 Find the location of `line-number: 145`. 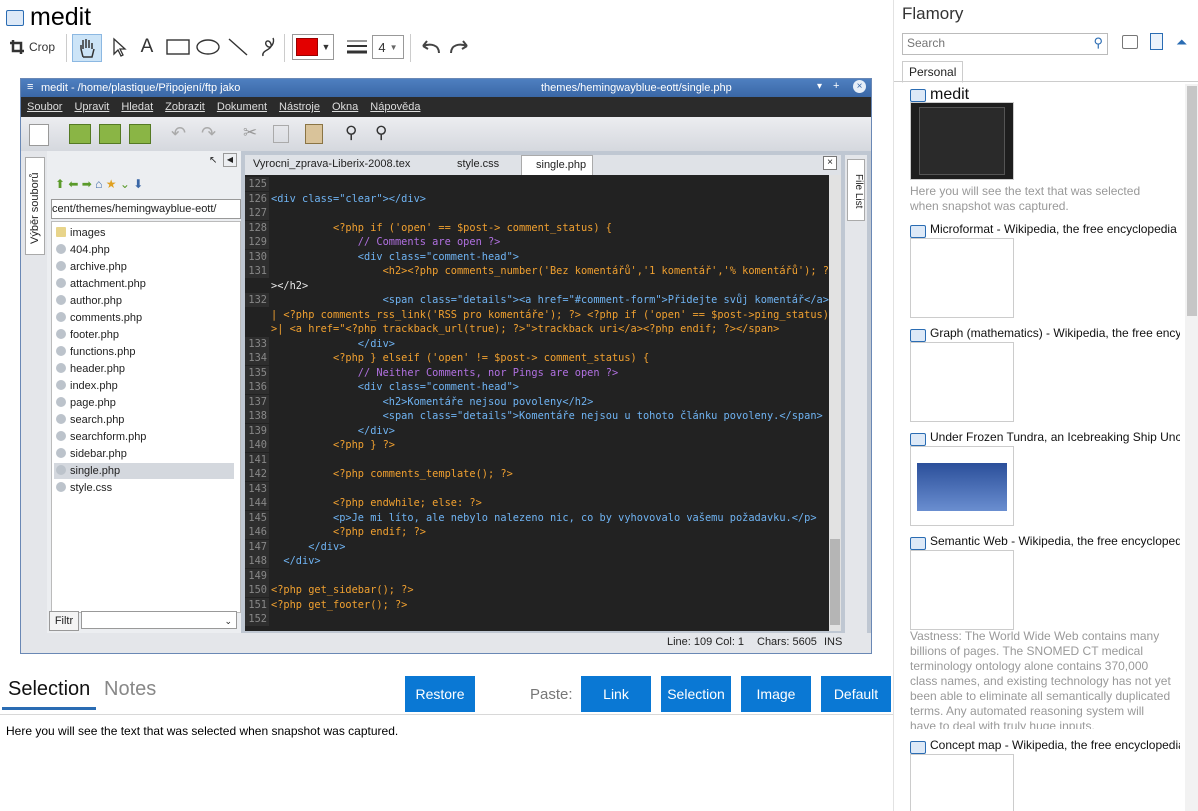

line-number: 145 is located at coordinates (257, 517).